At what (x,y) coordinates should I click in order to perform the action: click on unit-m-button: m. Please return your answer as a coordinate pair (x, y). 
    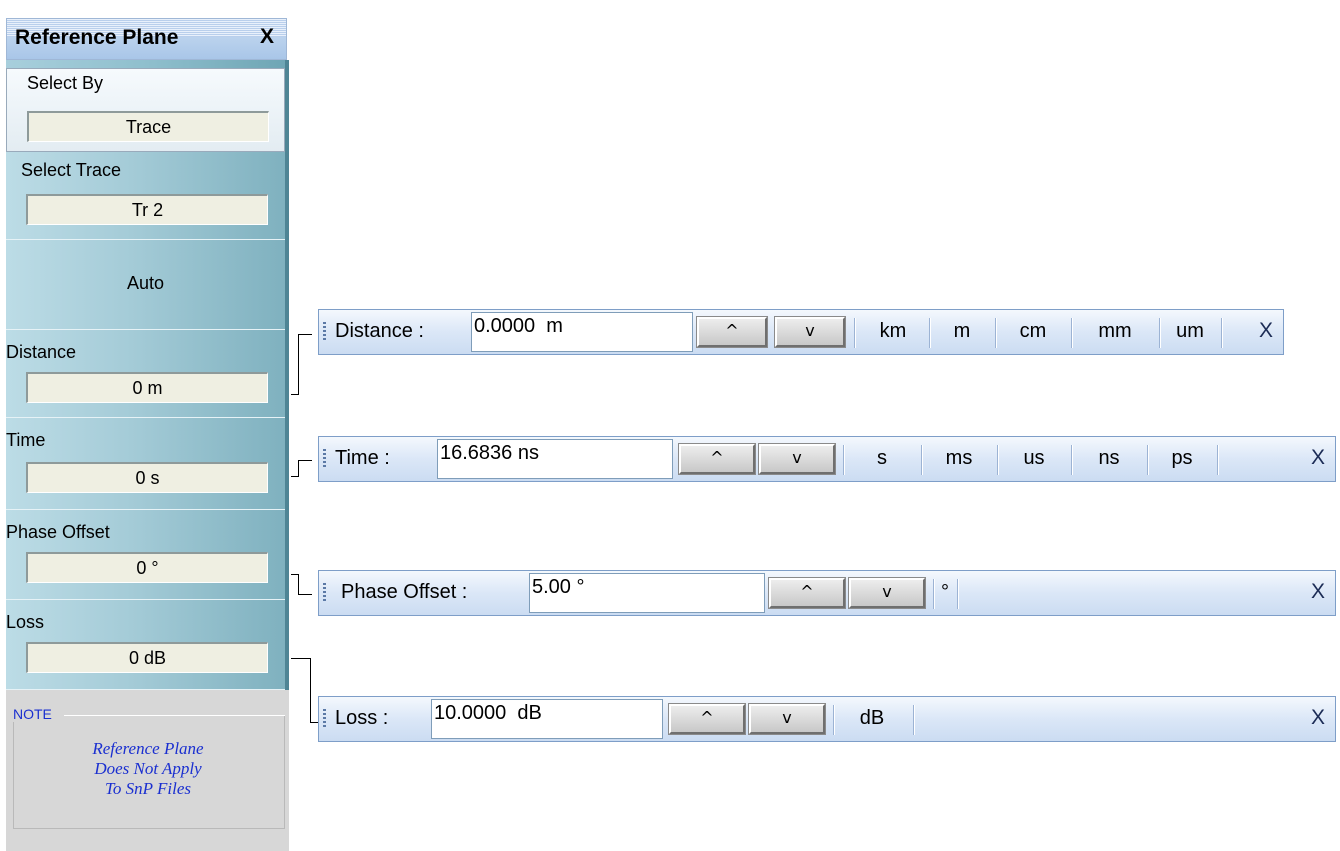
    Looking at the image, I should click on (962, 331).